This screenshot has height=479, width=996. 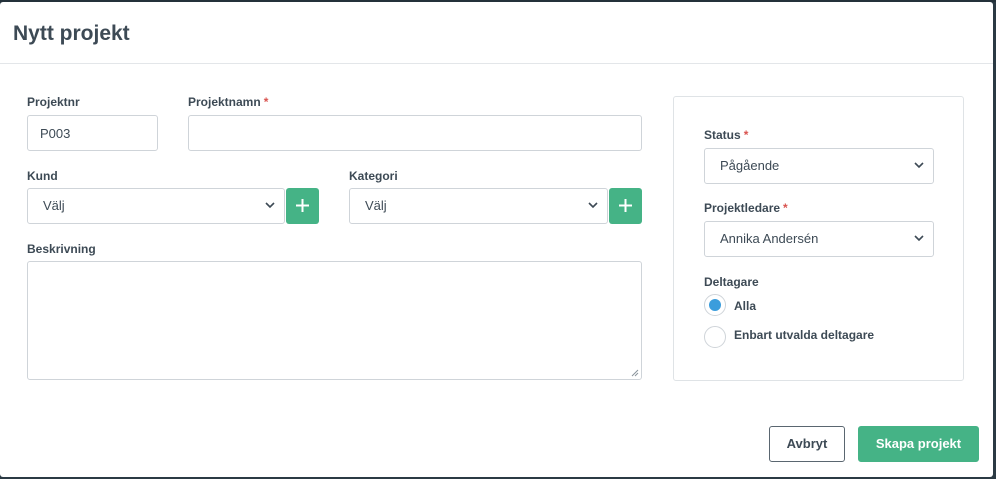 I want to click on projektledare-select-value: Annika Andersén, so click(x=769, y=238).